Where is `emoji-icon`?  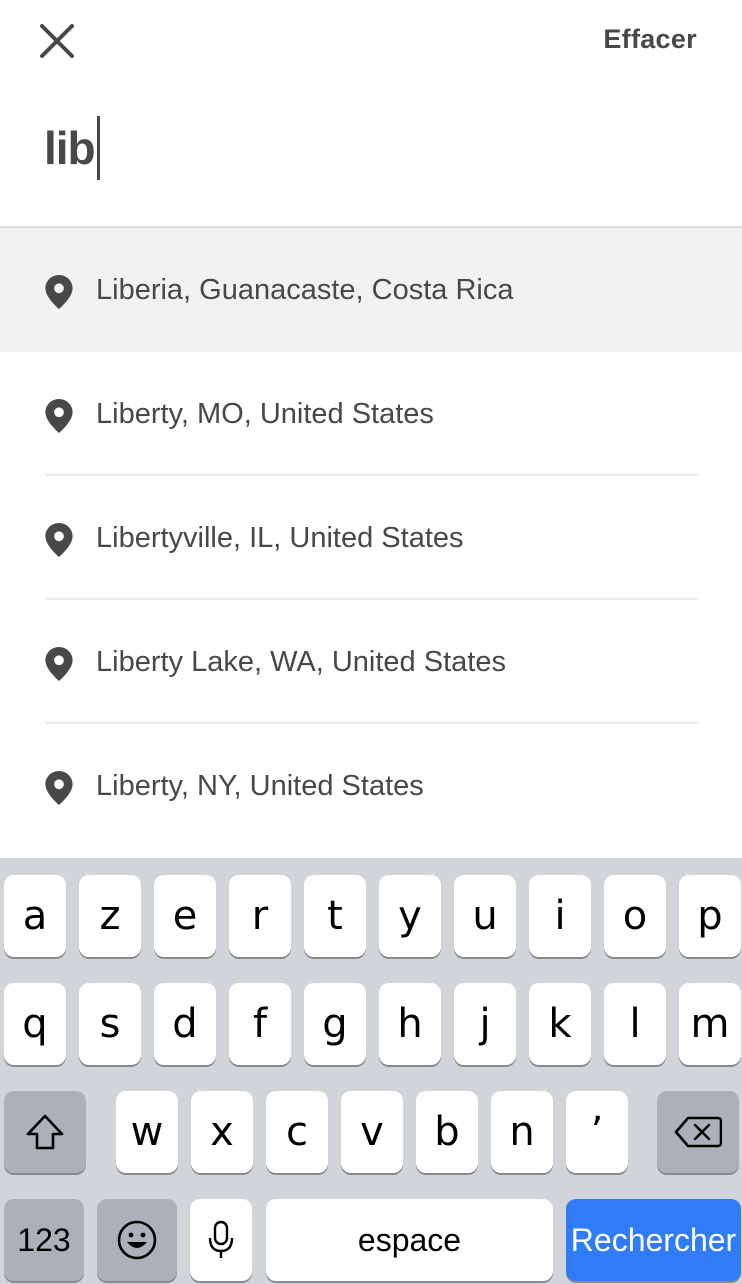
emoji-icon is located at coordinates (137, 1240).